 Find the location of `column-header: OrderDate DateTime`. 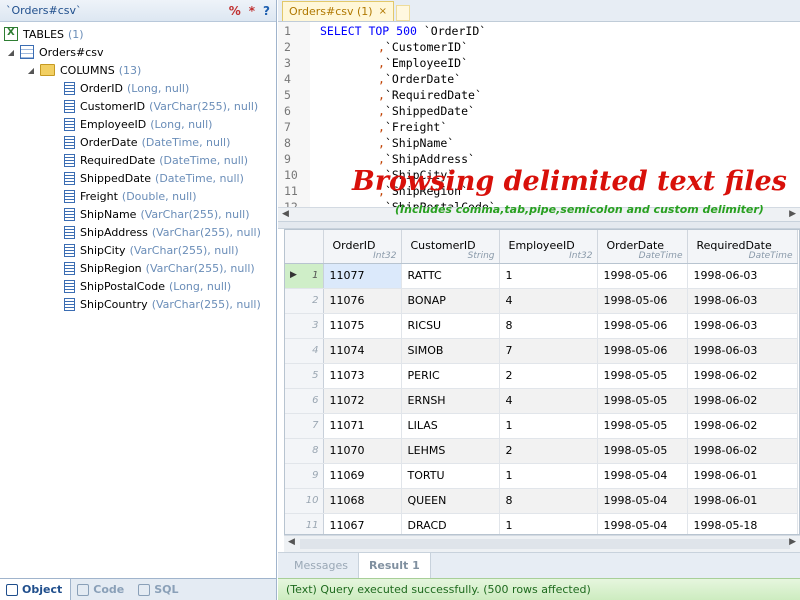

column-header: OrderDate DateTime is located at coordinates (642, 247).